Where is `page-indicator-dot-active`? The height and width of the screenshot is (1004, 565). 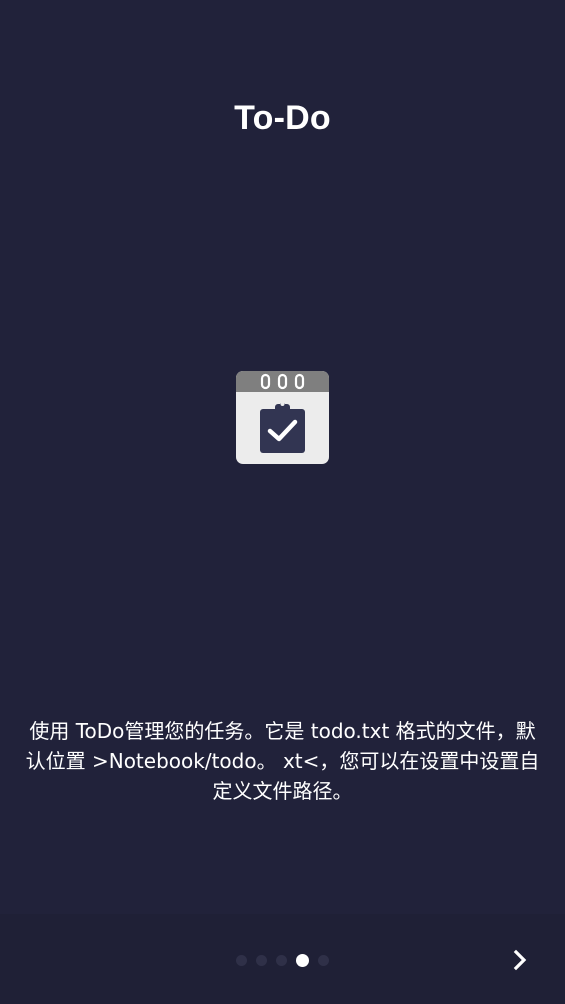
page-indicator-dot-active is located at coordinates (302, 960).